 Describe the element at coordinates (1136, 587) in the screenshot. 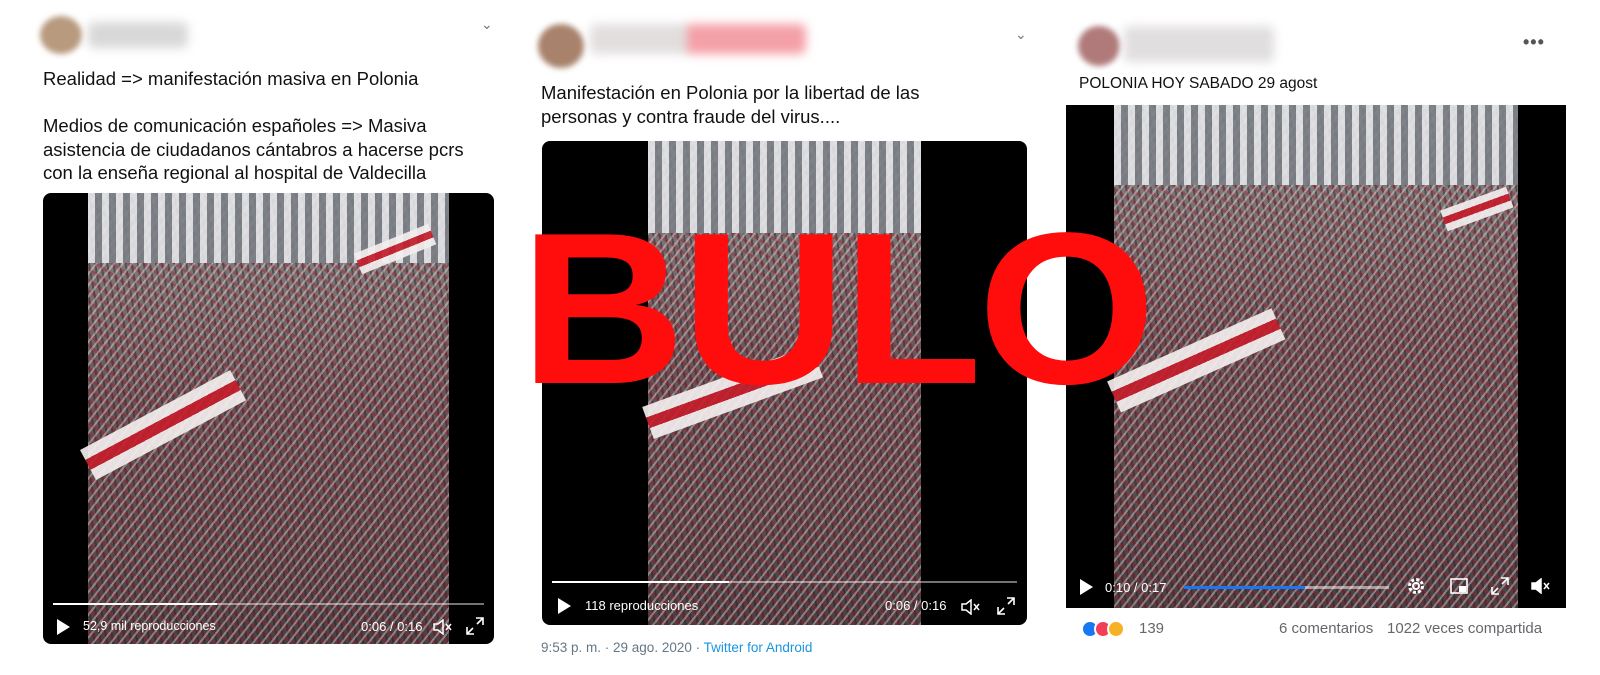

I see `video-time: 0:10 / 0:17` at that location.